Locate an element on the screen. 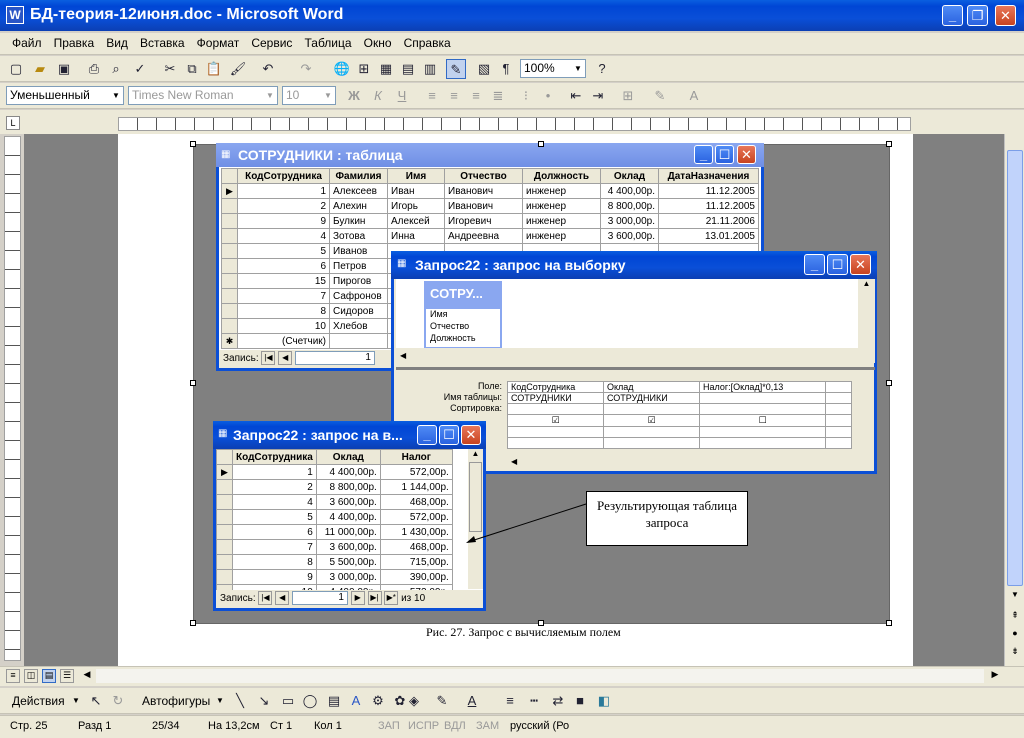 The image size is (1024, 738). table-cell: 4 400,00р. is located at coordinates (348, 517).